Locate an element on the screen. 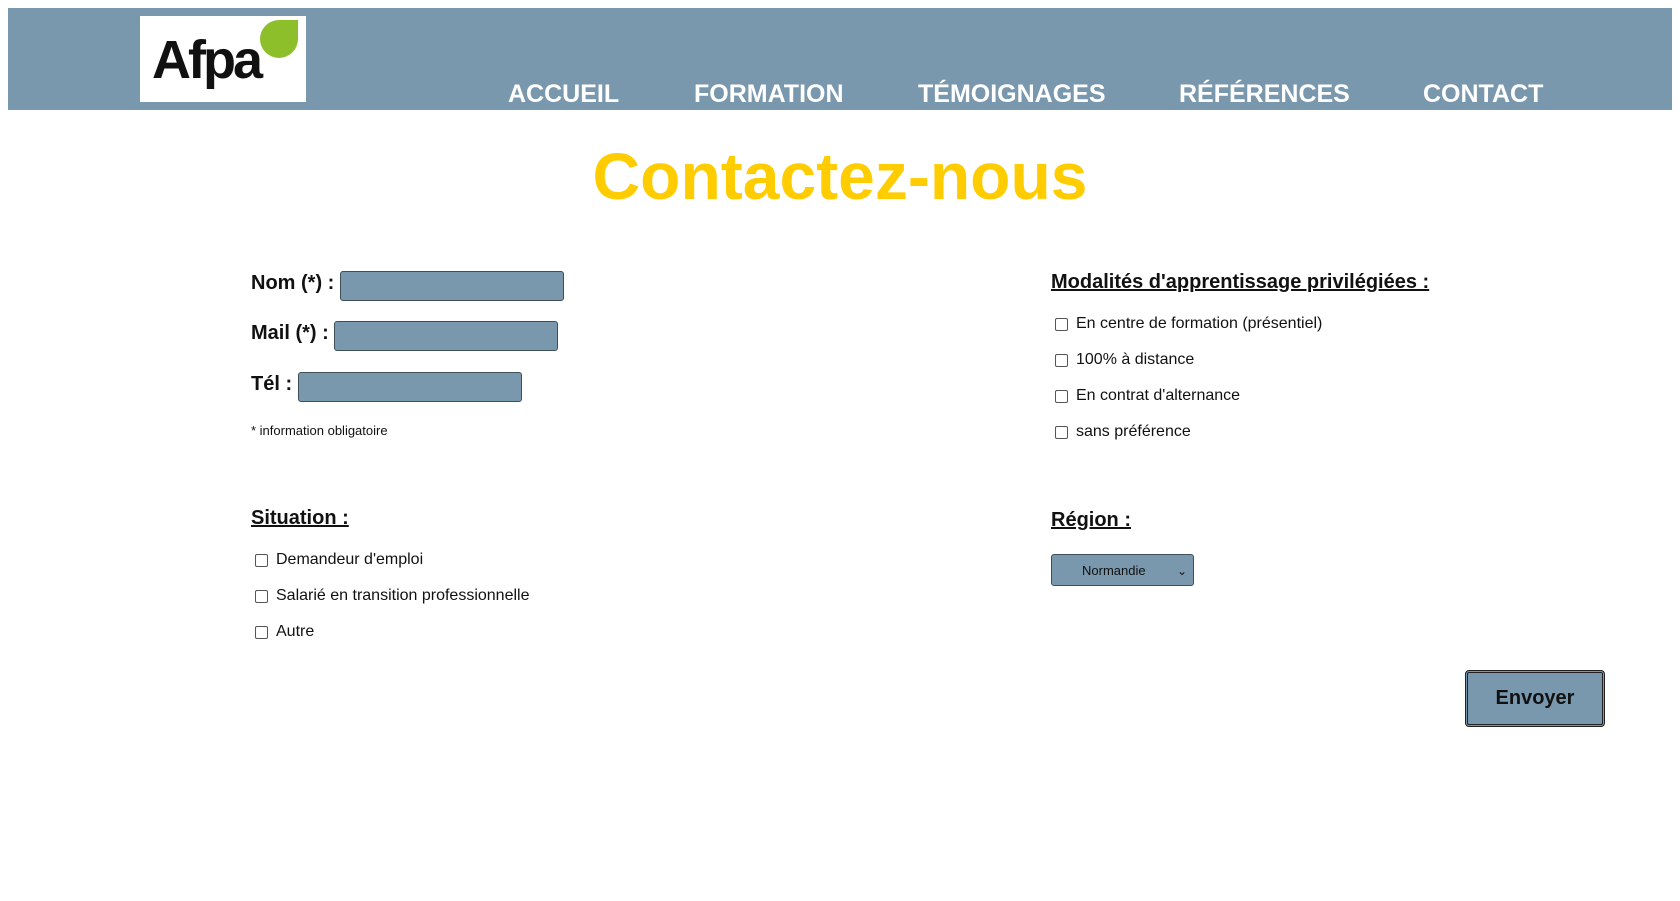 The width and height of the screenshot is (1680, 901). option-label: Salarié en transition professionnelle is located at coordinates (403, 595).